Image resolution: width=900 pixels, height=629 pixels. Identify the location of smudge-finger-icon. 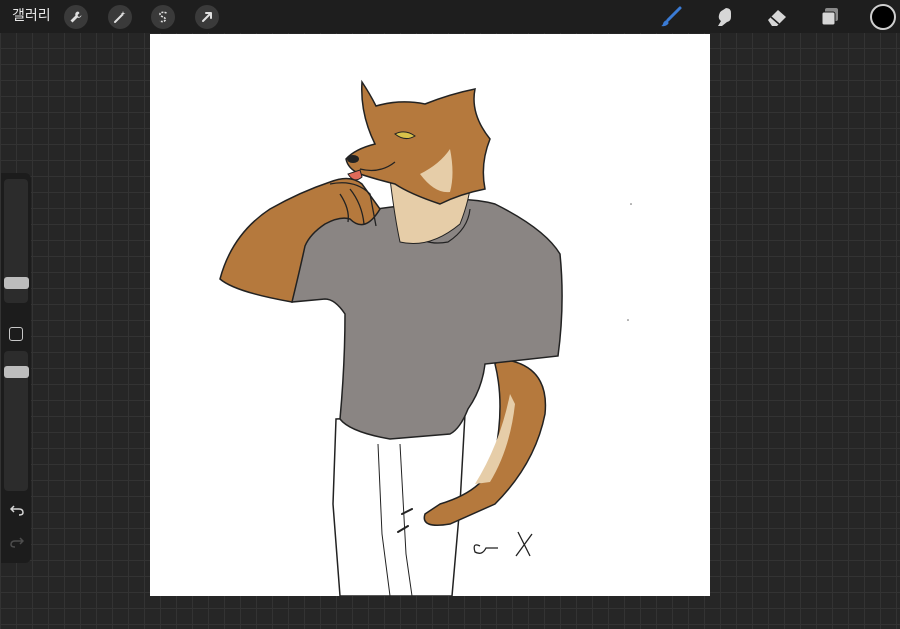
(724, 17).